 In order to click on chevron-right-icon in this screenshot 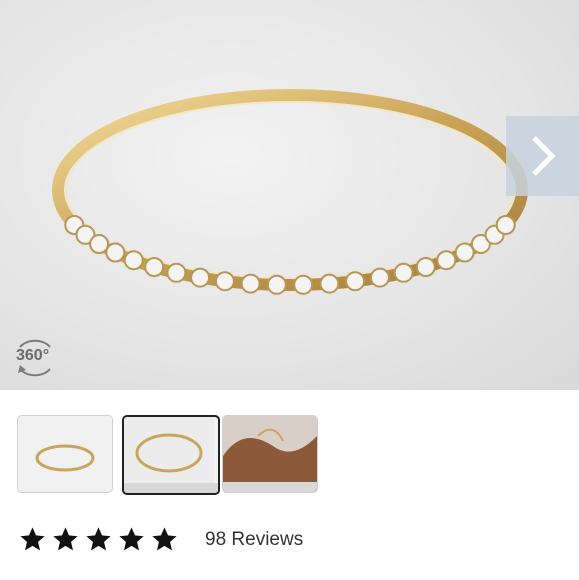, I will do `click(543, 156)`.